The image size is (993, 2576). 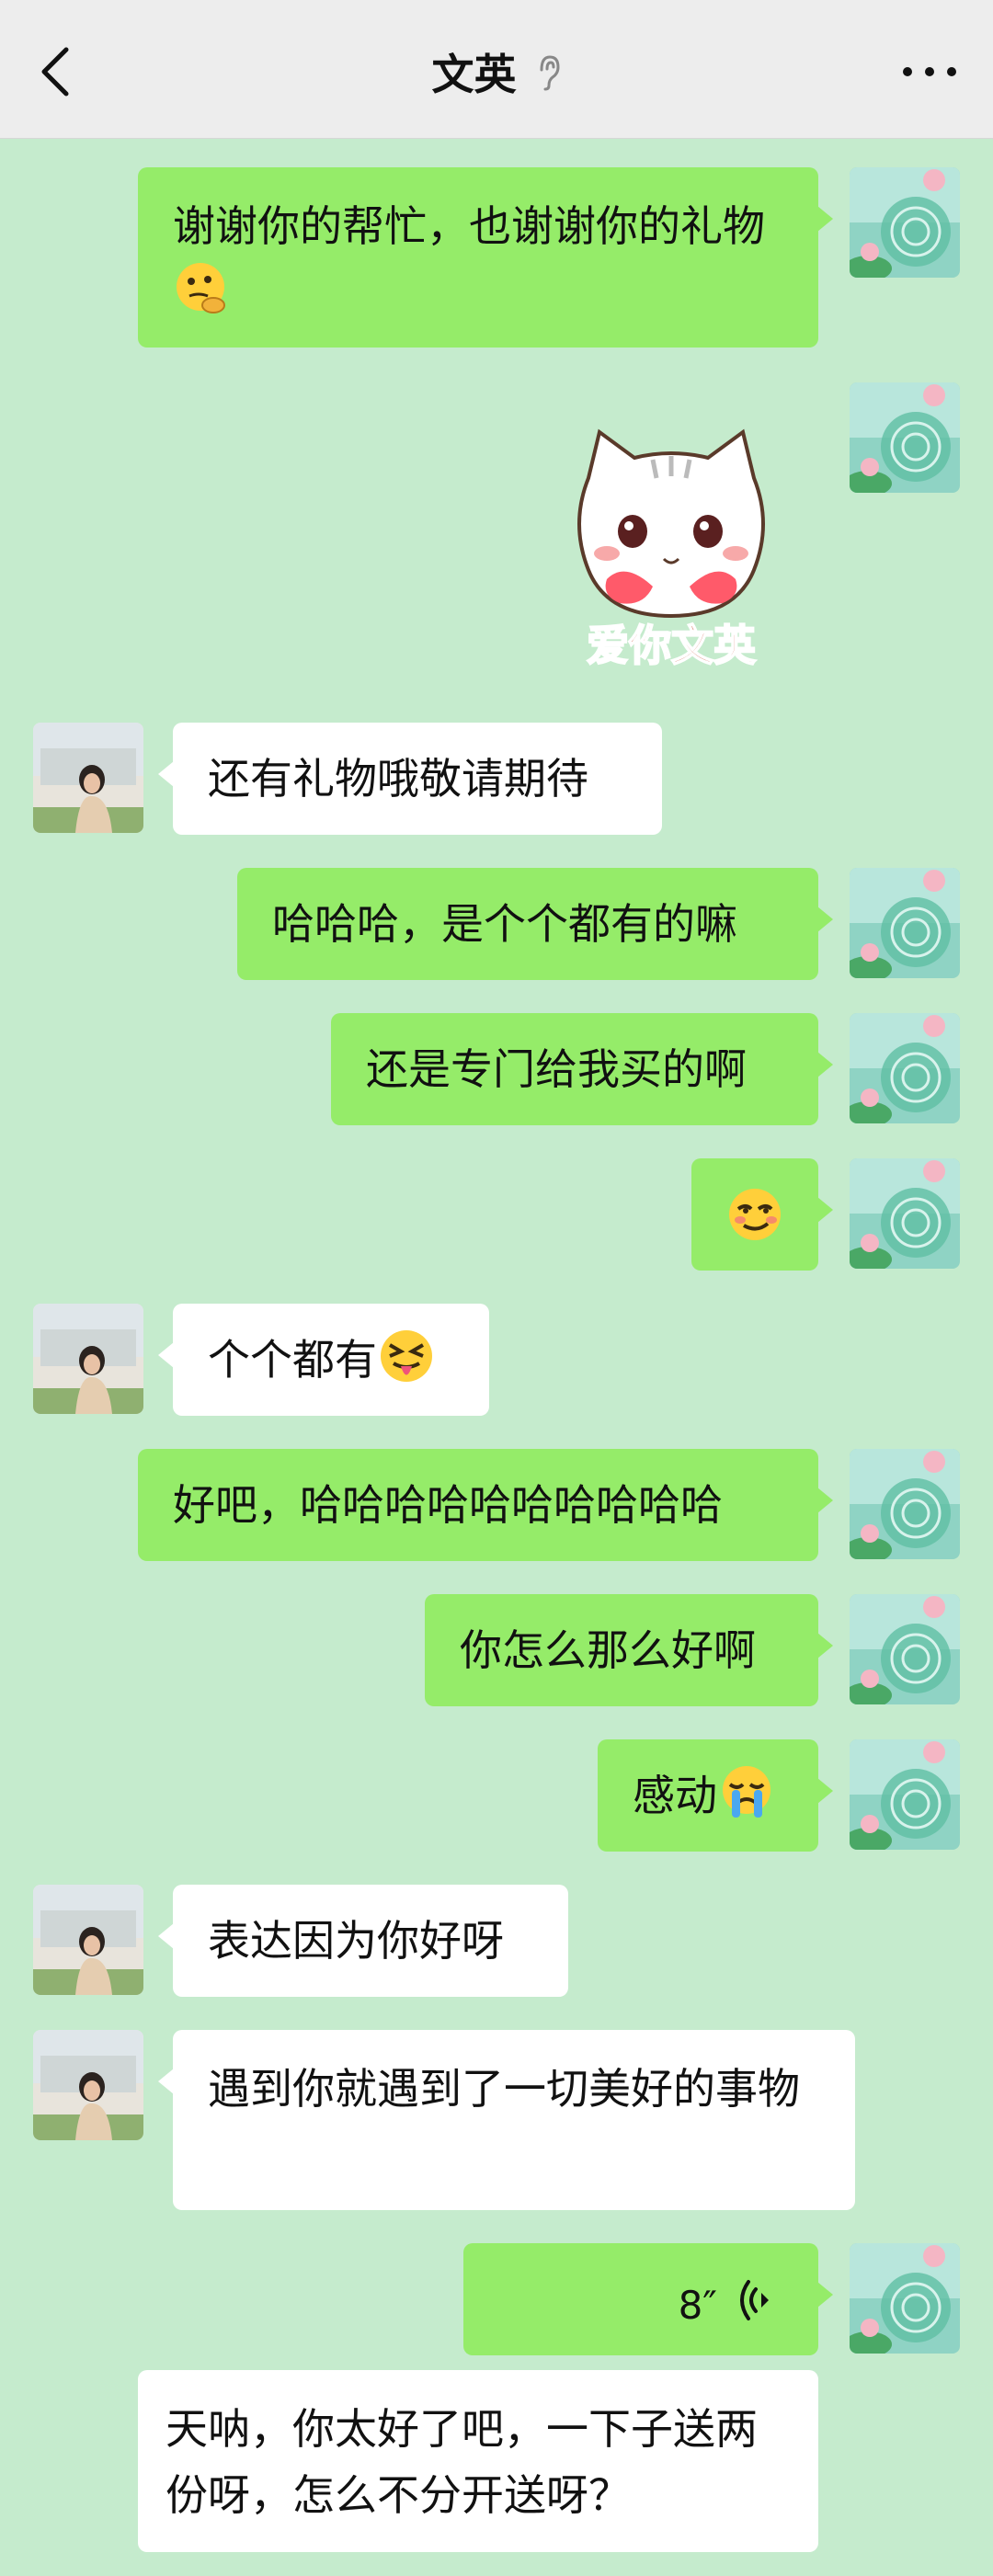 What do you see at coordinates (398, 779) in the screenshot?
I see `message-text: 还有礼物哦敬请期待` at bounding box center [398, 779].